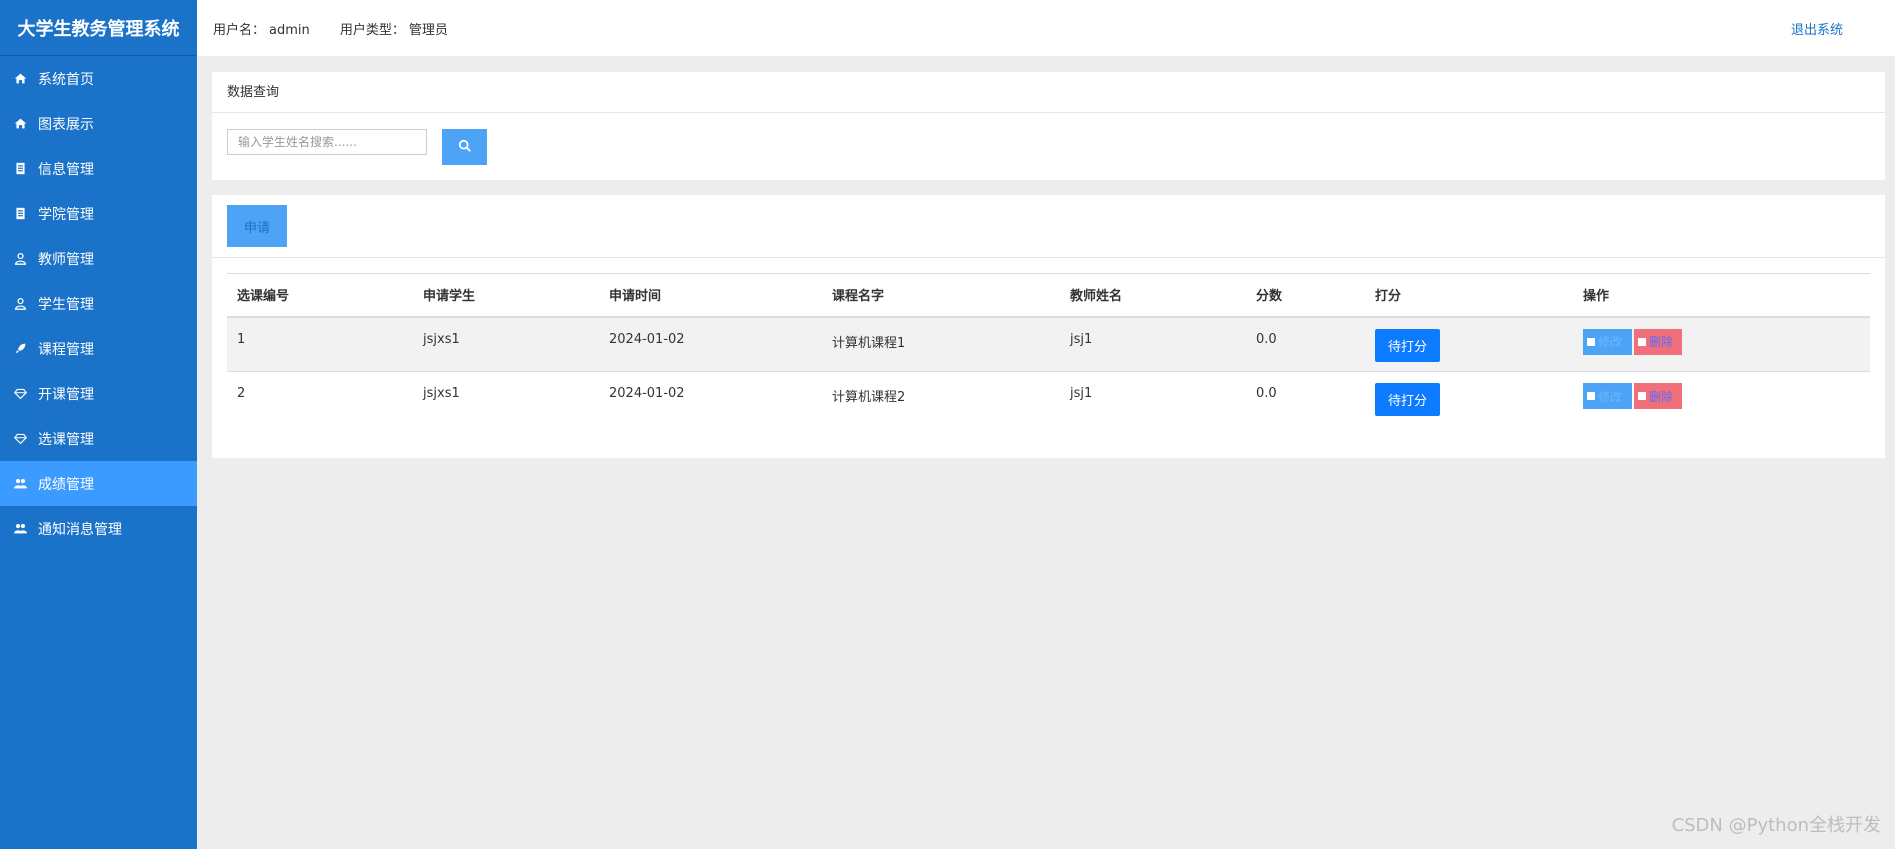 The width and height of the screenshot is (1895, 849). I want to click on column-header: 申请学生, so click(449, 297).